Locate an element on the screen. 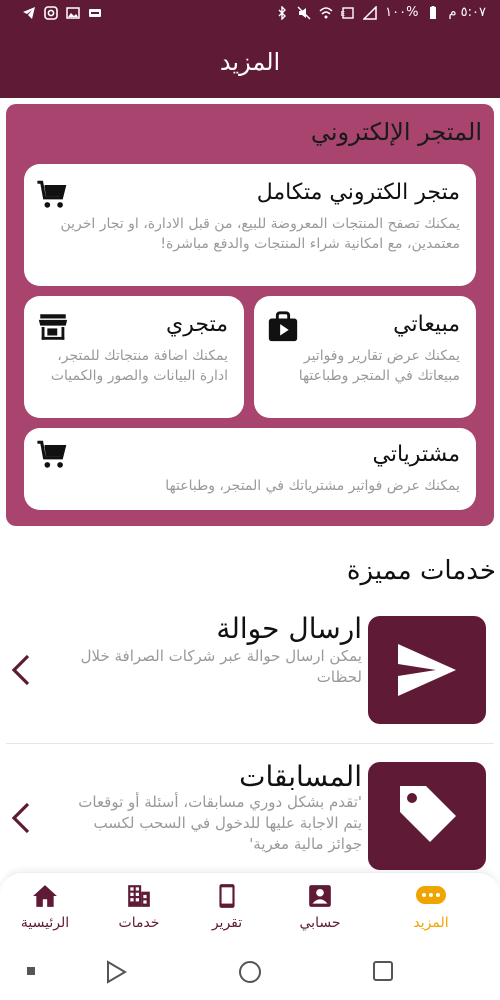 Image resolution: width=500 pixels, height=1000 pixels. voicemail-icon is located at coordinates (95, 13).